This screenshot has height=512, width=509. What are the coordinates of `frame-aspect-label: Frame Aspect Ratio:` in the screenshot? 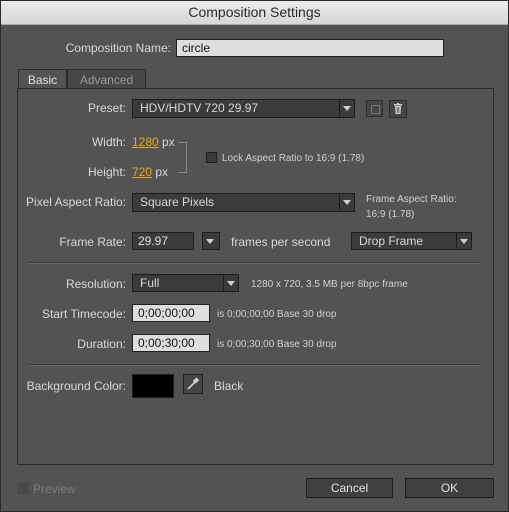 It's located at (411, 199).